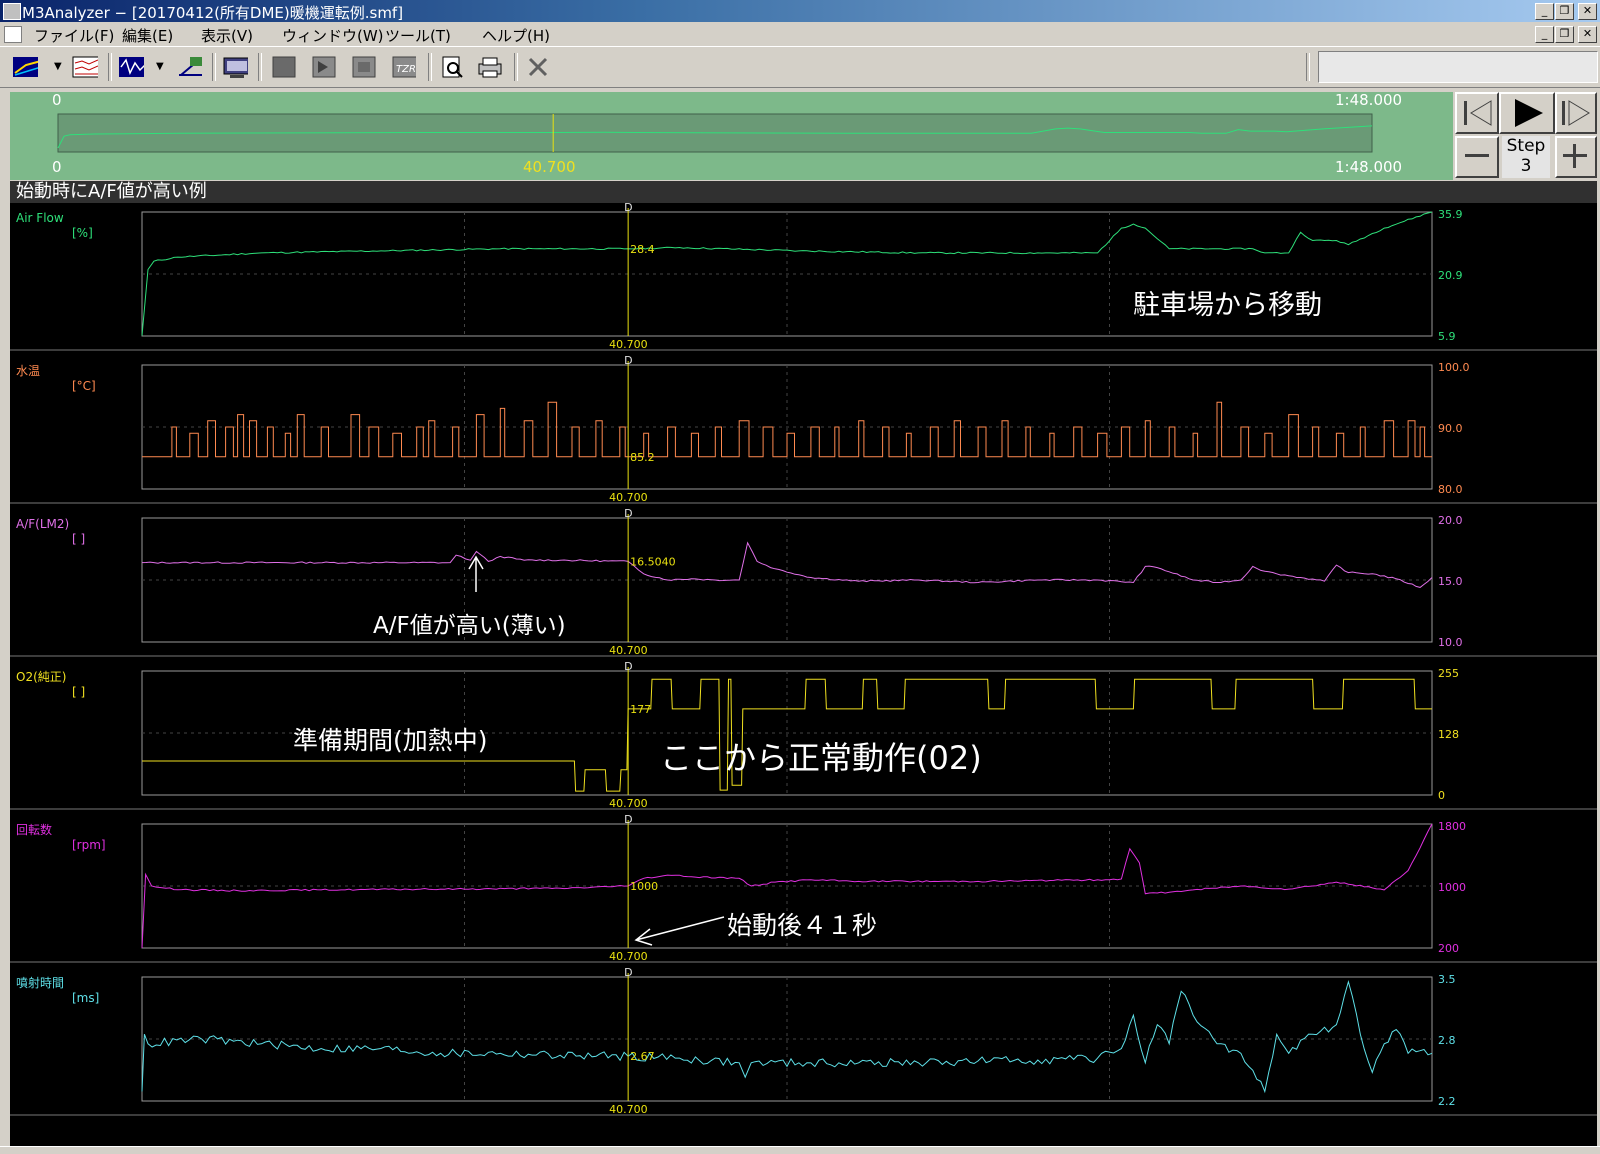  Describe the element at coordinates (323, 67) in the screenshot. I see `step-icon` at that location.